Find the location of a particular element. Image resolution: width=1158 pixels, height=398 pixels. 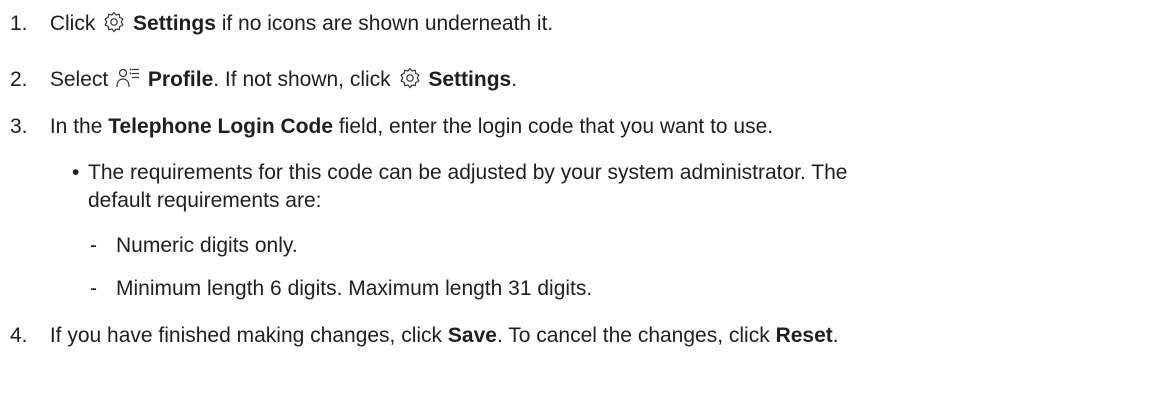

step-text-pre: In the is located at coordinates (76, 126).